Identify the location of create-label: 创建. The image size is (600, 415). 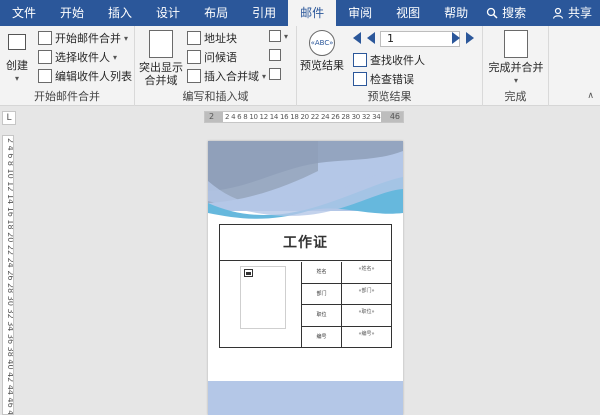
(17, 65).